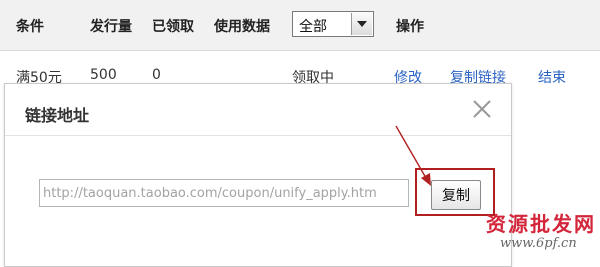 This screenshot has width=600, height=267. What do you see at coordinates (410, 27) in the screenshot?
I see `column-header-actions: 操作` at bounding box center [410, 27].